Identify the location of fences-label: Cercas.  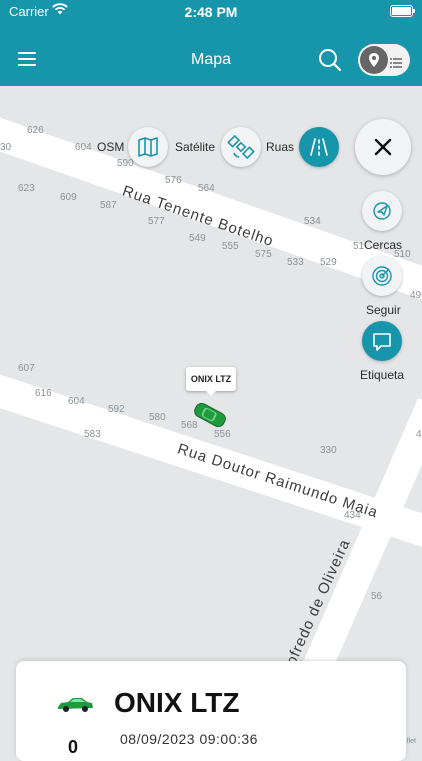
(383, 245).